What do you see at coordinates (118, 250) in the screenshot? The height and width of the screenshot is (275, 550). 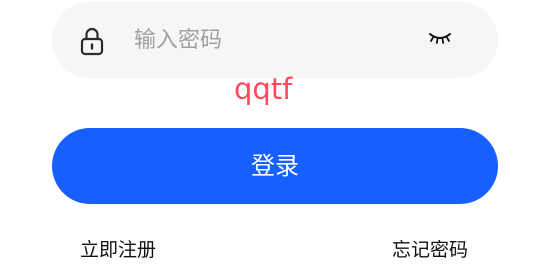 I see `register-link: 立即注册` at bounding box center [118, 250].